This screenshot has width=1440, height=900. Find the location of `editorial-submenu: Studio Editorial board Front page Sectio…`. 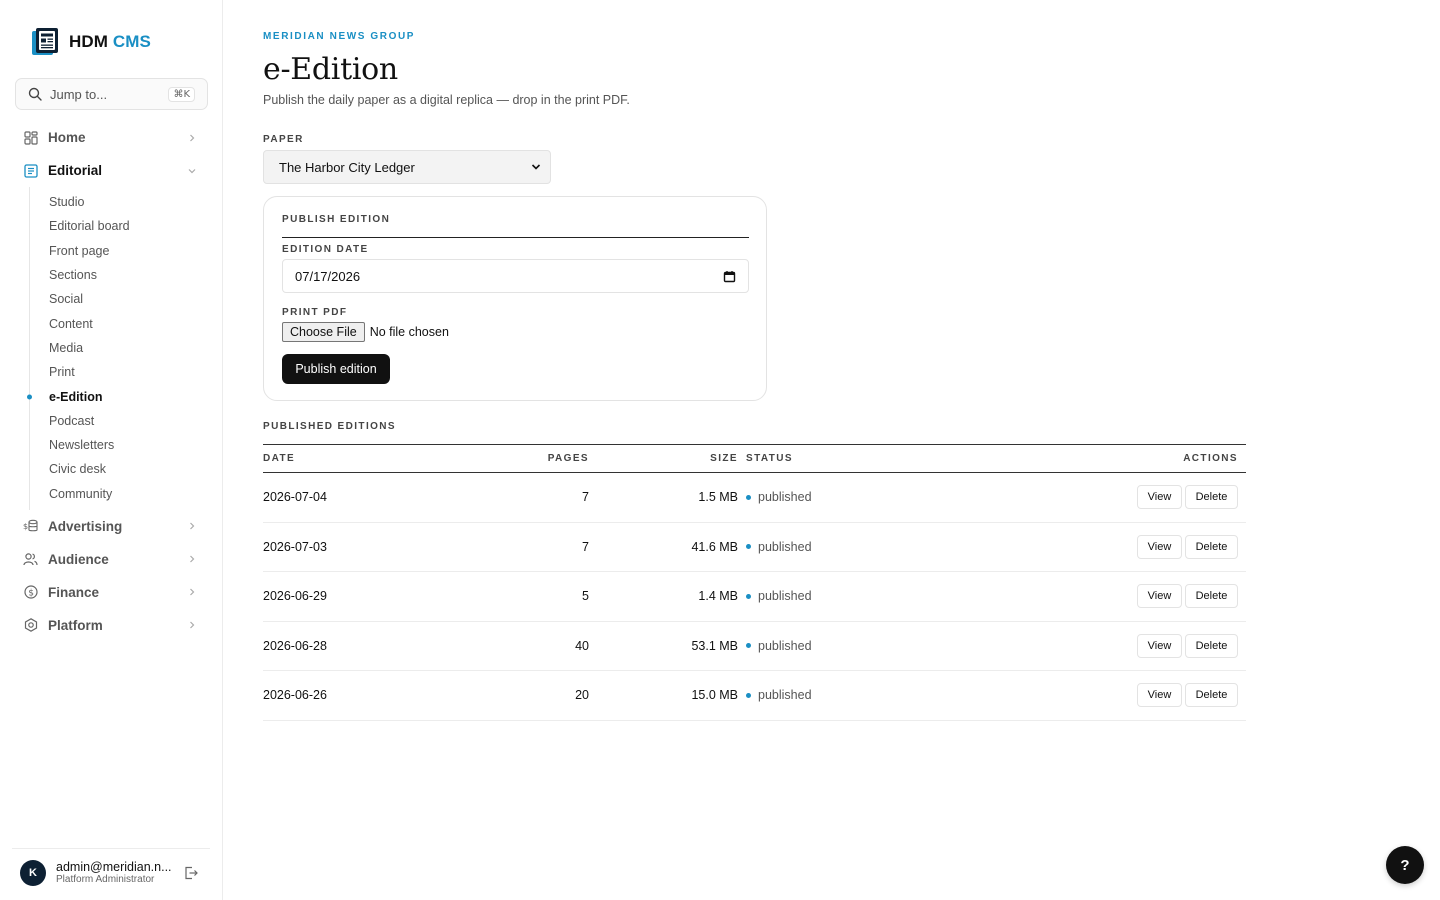

editorial-submenu: Studio Editorial board Front page Sectio… is located at coordinates (125, 348).